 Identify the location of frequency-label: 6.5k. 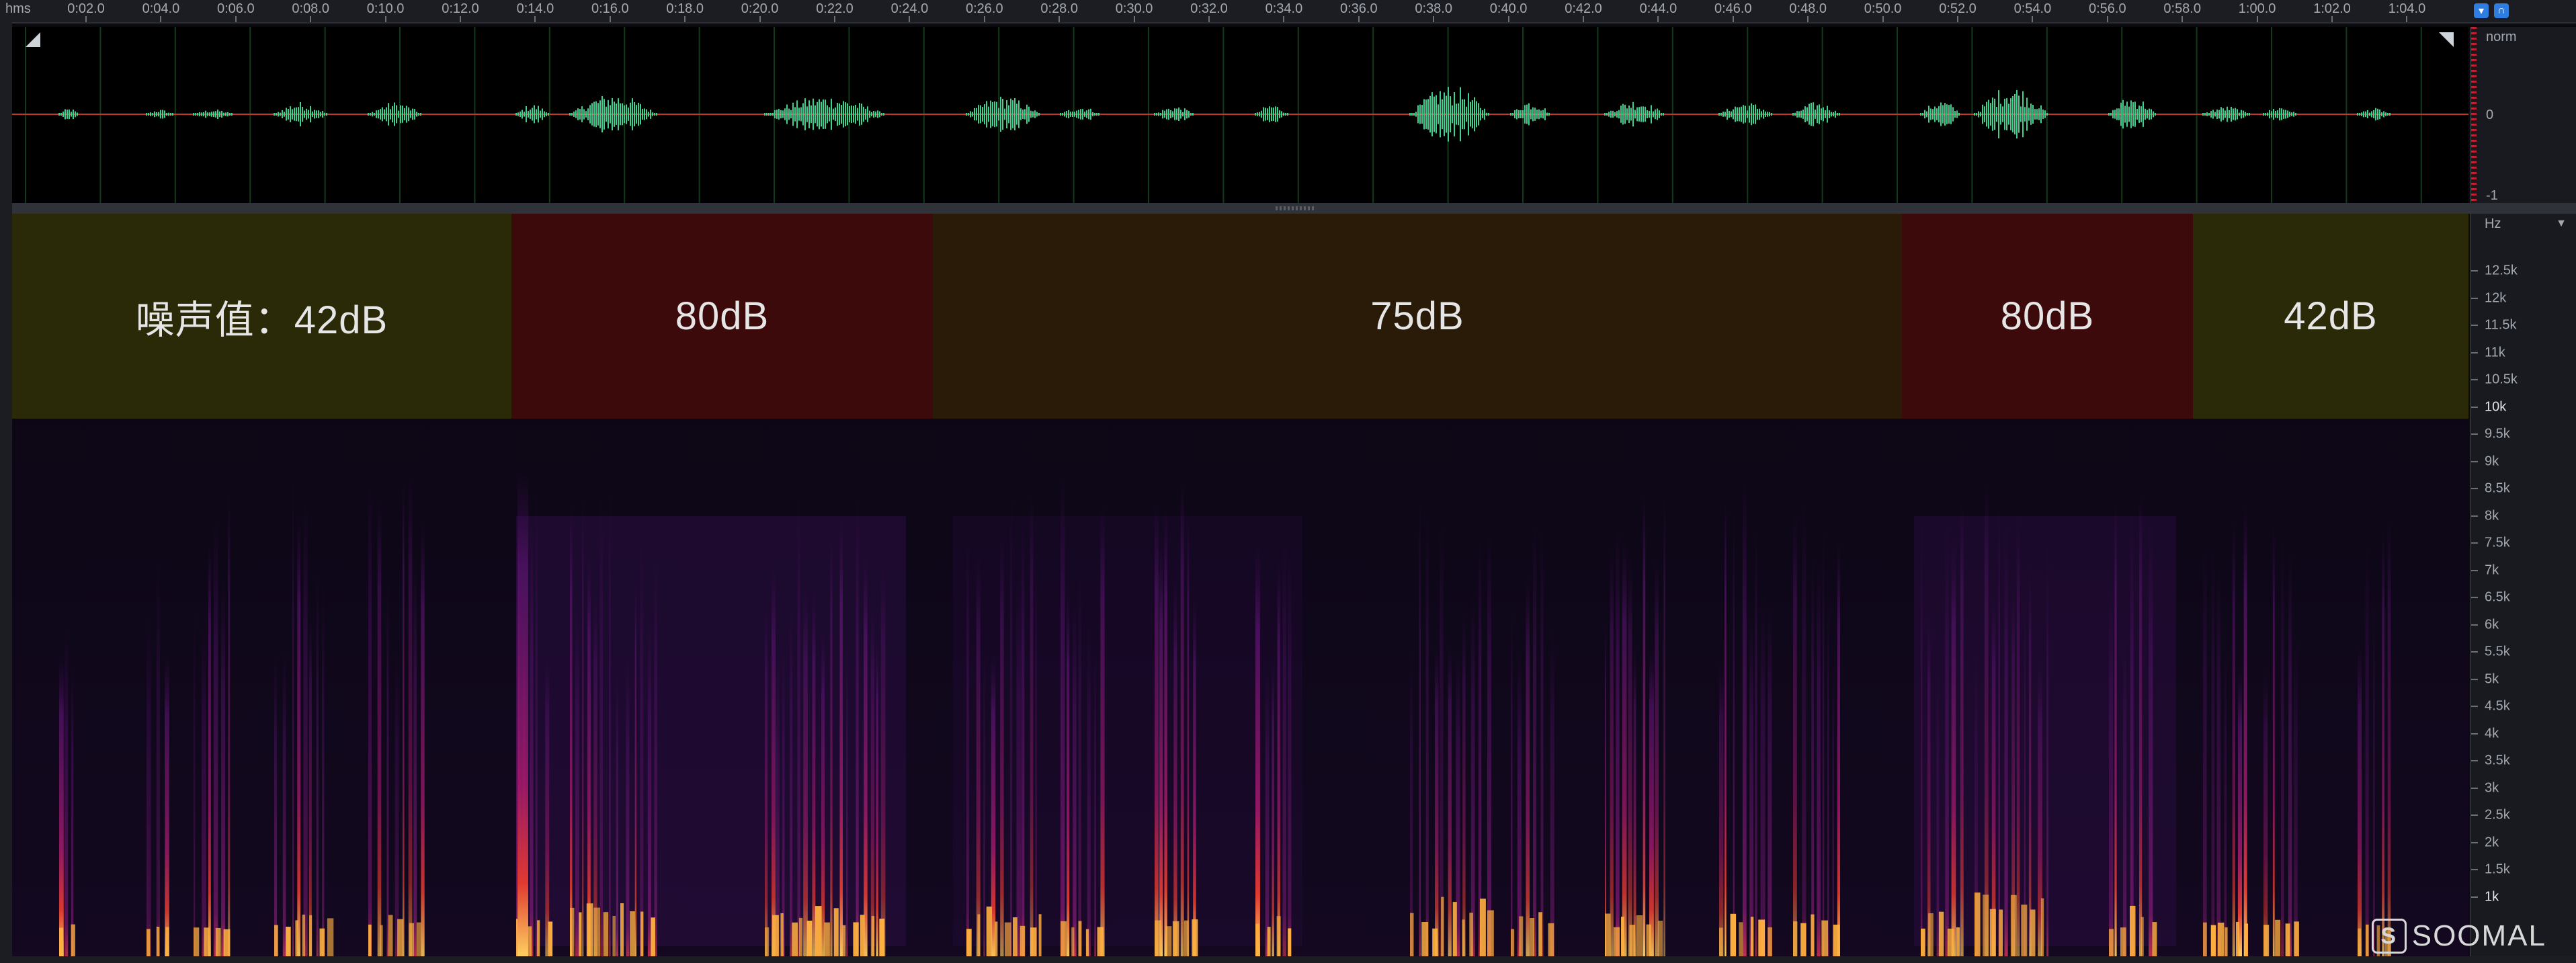
(2497, 597).